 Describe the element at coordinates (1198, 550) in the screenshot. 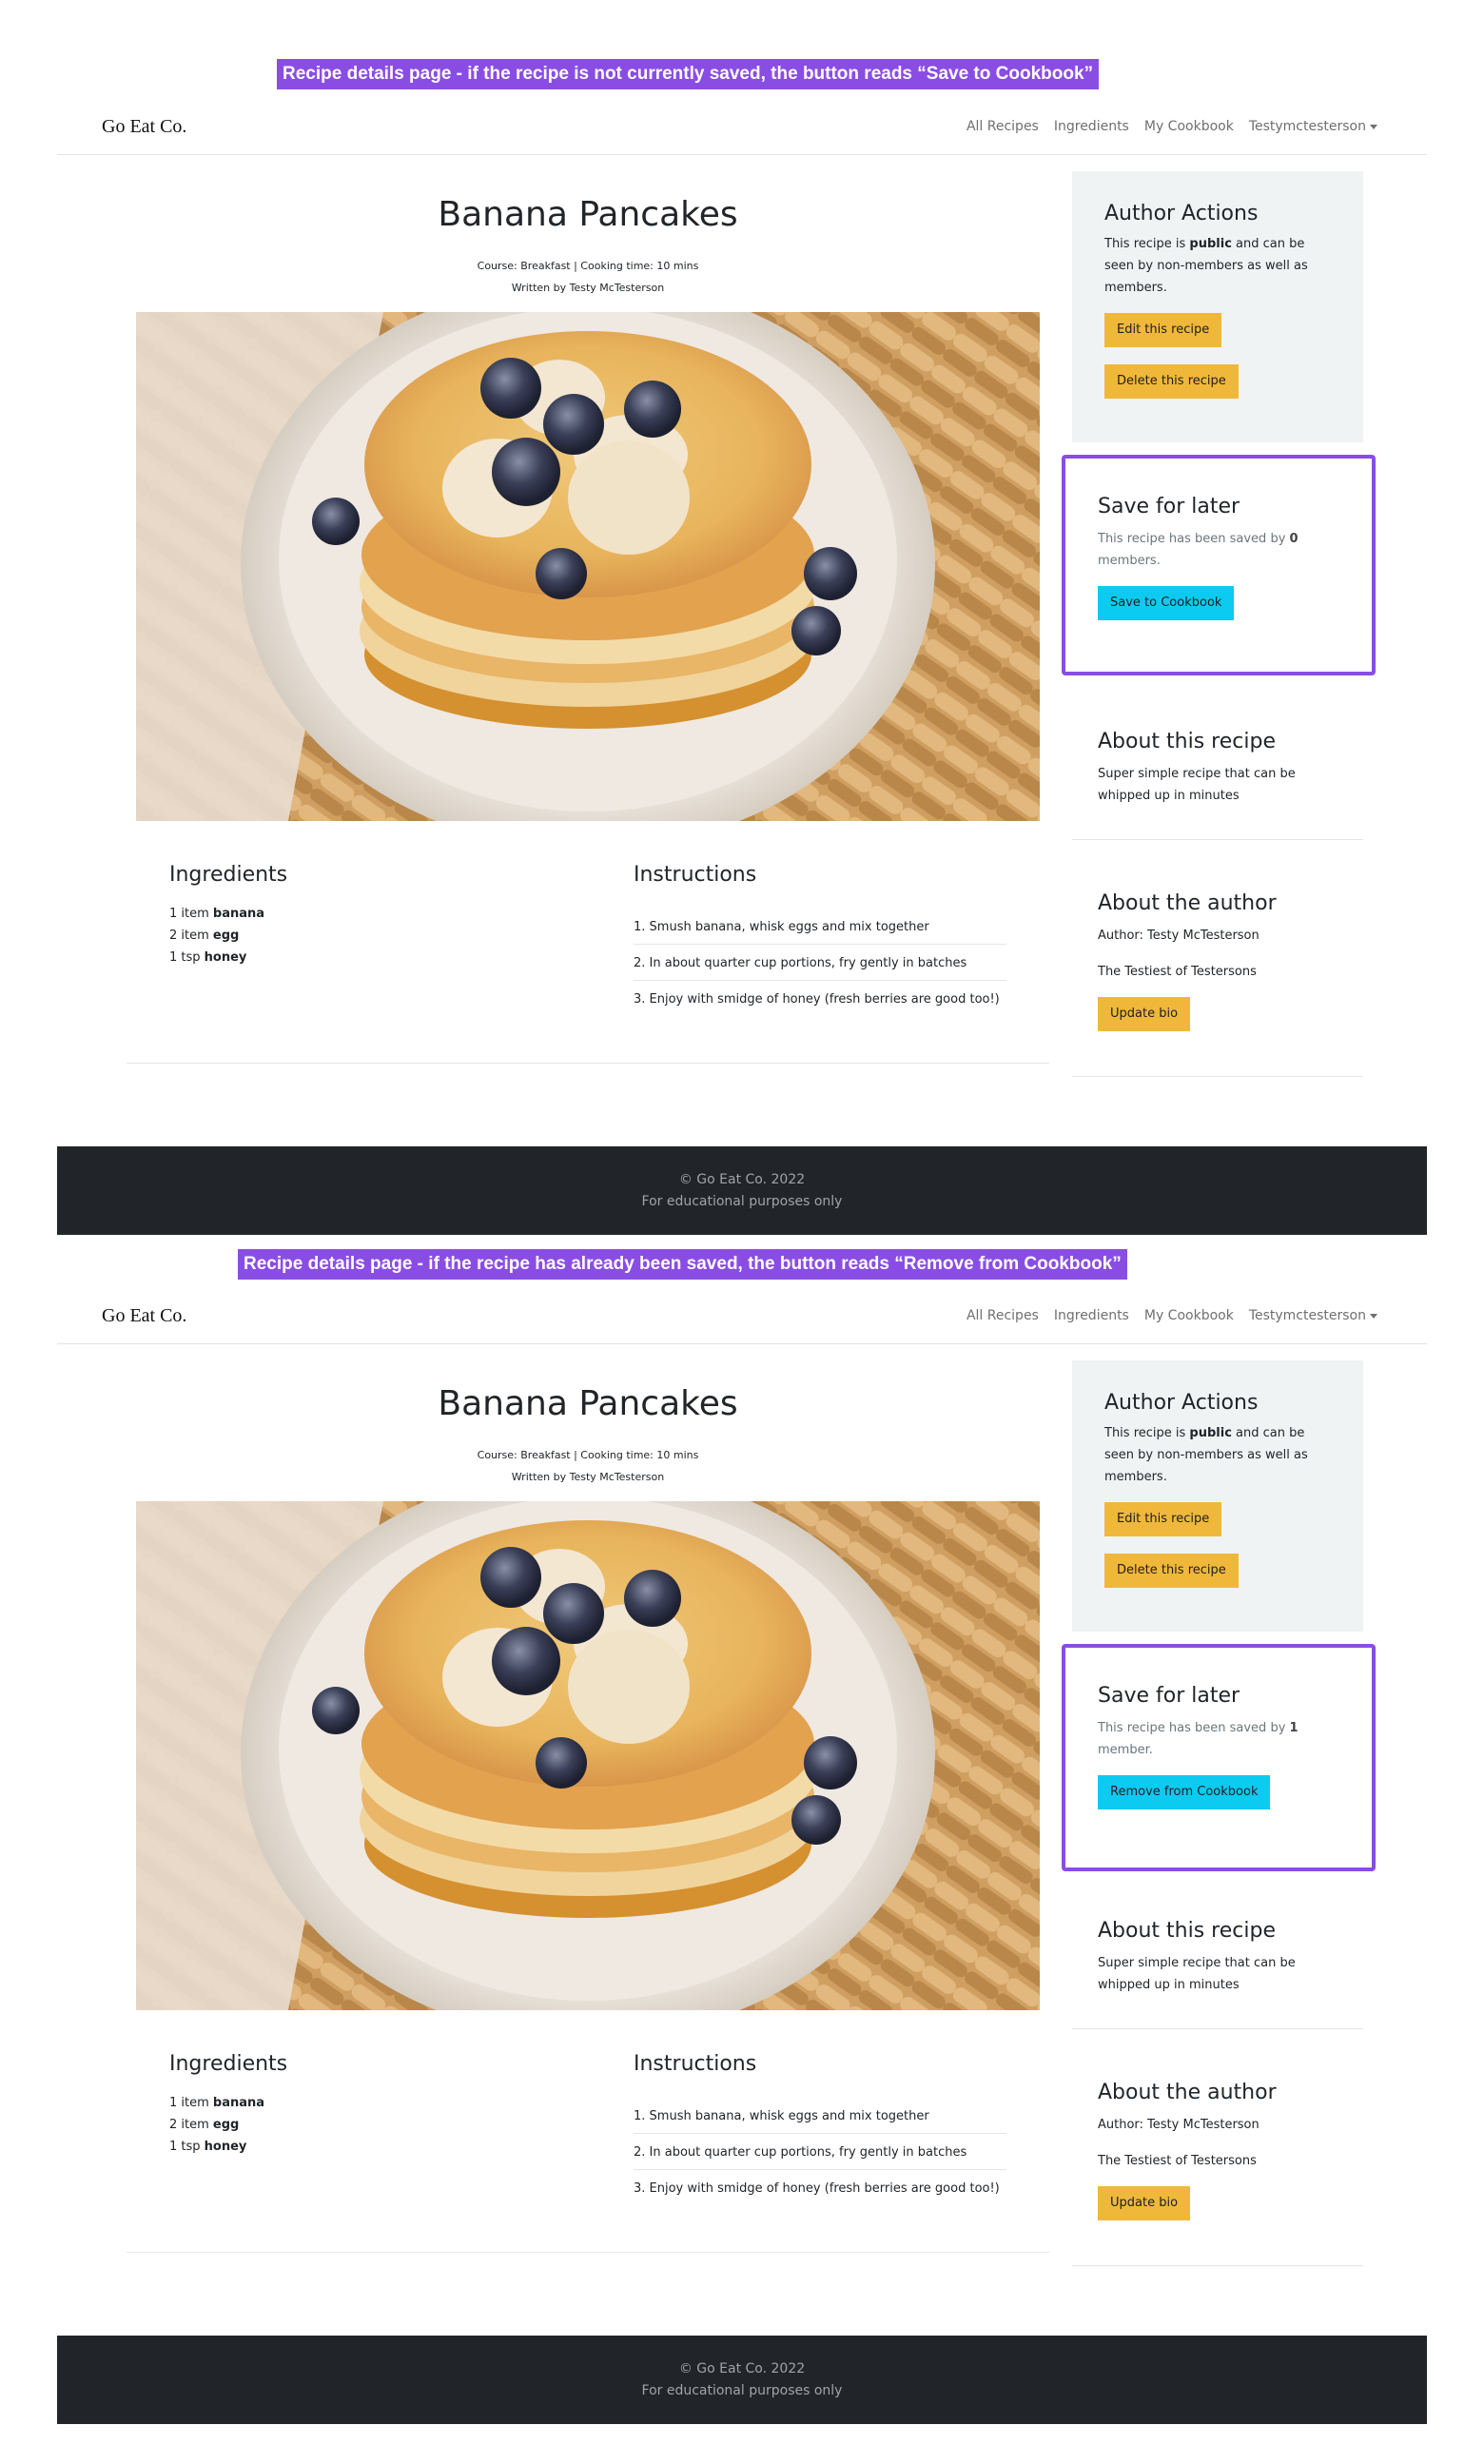

I see `saved-count-text: This recipe has been saved by 0 members.` at that location.